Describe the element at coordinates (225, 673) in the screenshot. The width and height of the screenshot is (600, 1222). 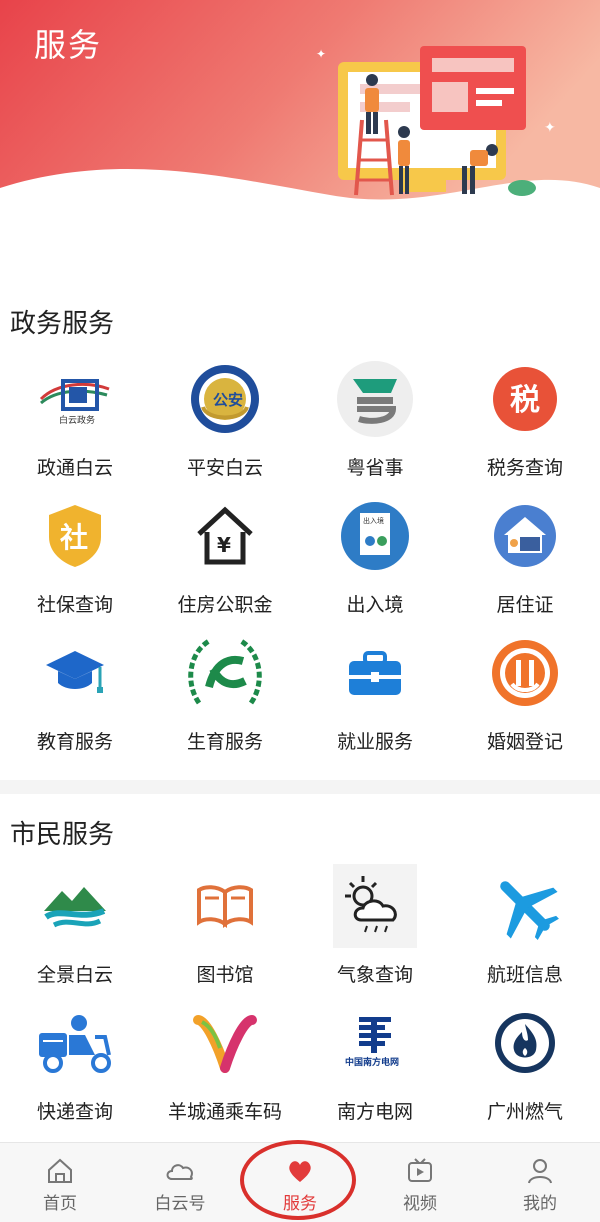
I see `birth-service-icon` at that location.